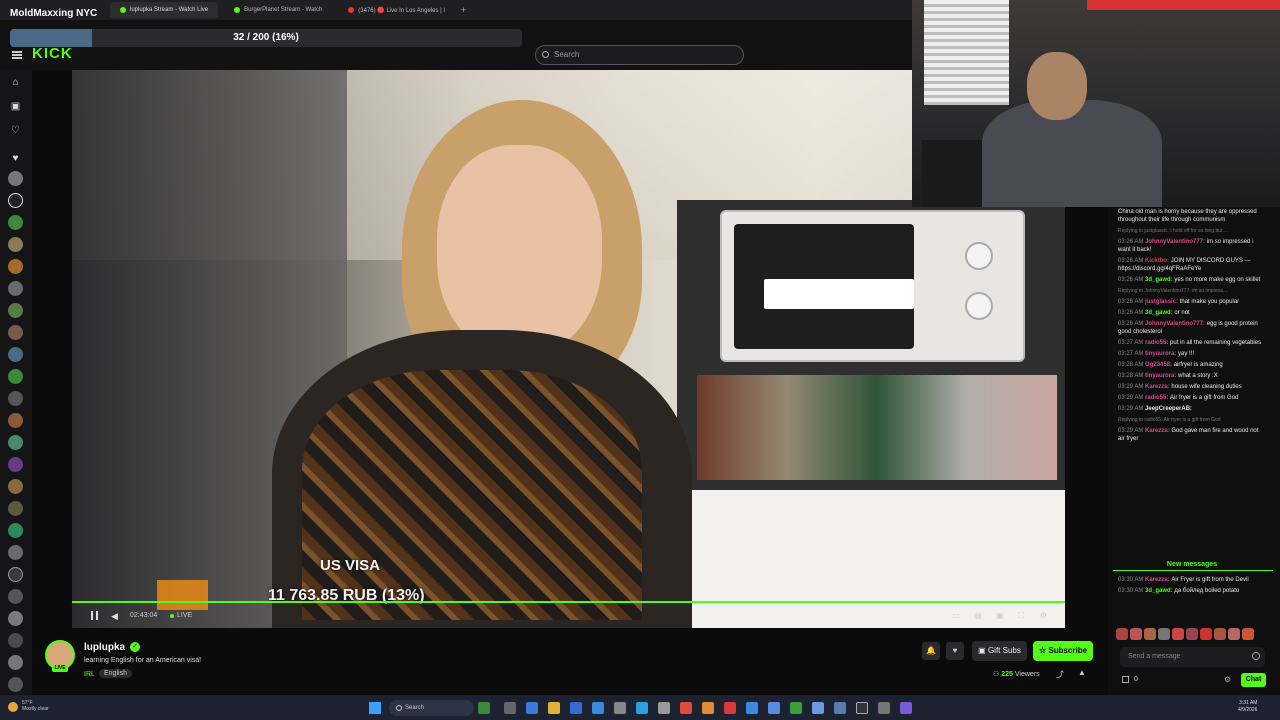 This screenshot has height=720, width=1280. What do you see at coordinates (104, 647) in the screenshot?
I see `streamer-name: luplupka` at bounding box center [104, 647].